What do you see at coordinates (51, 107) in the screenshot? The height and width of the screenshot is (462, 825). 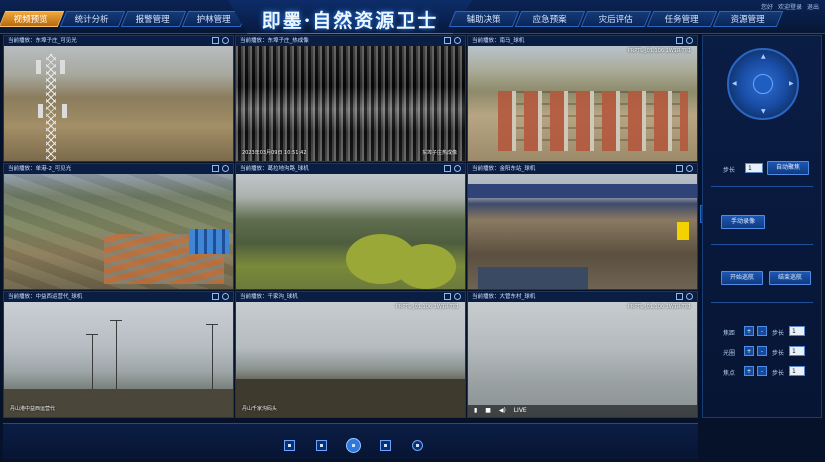 I see `tower-graphic` at bounding box center [51, 107].